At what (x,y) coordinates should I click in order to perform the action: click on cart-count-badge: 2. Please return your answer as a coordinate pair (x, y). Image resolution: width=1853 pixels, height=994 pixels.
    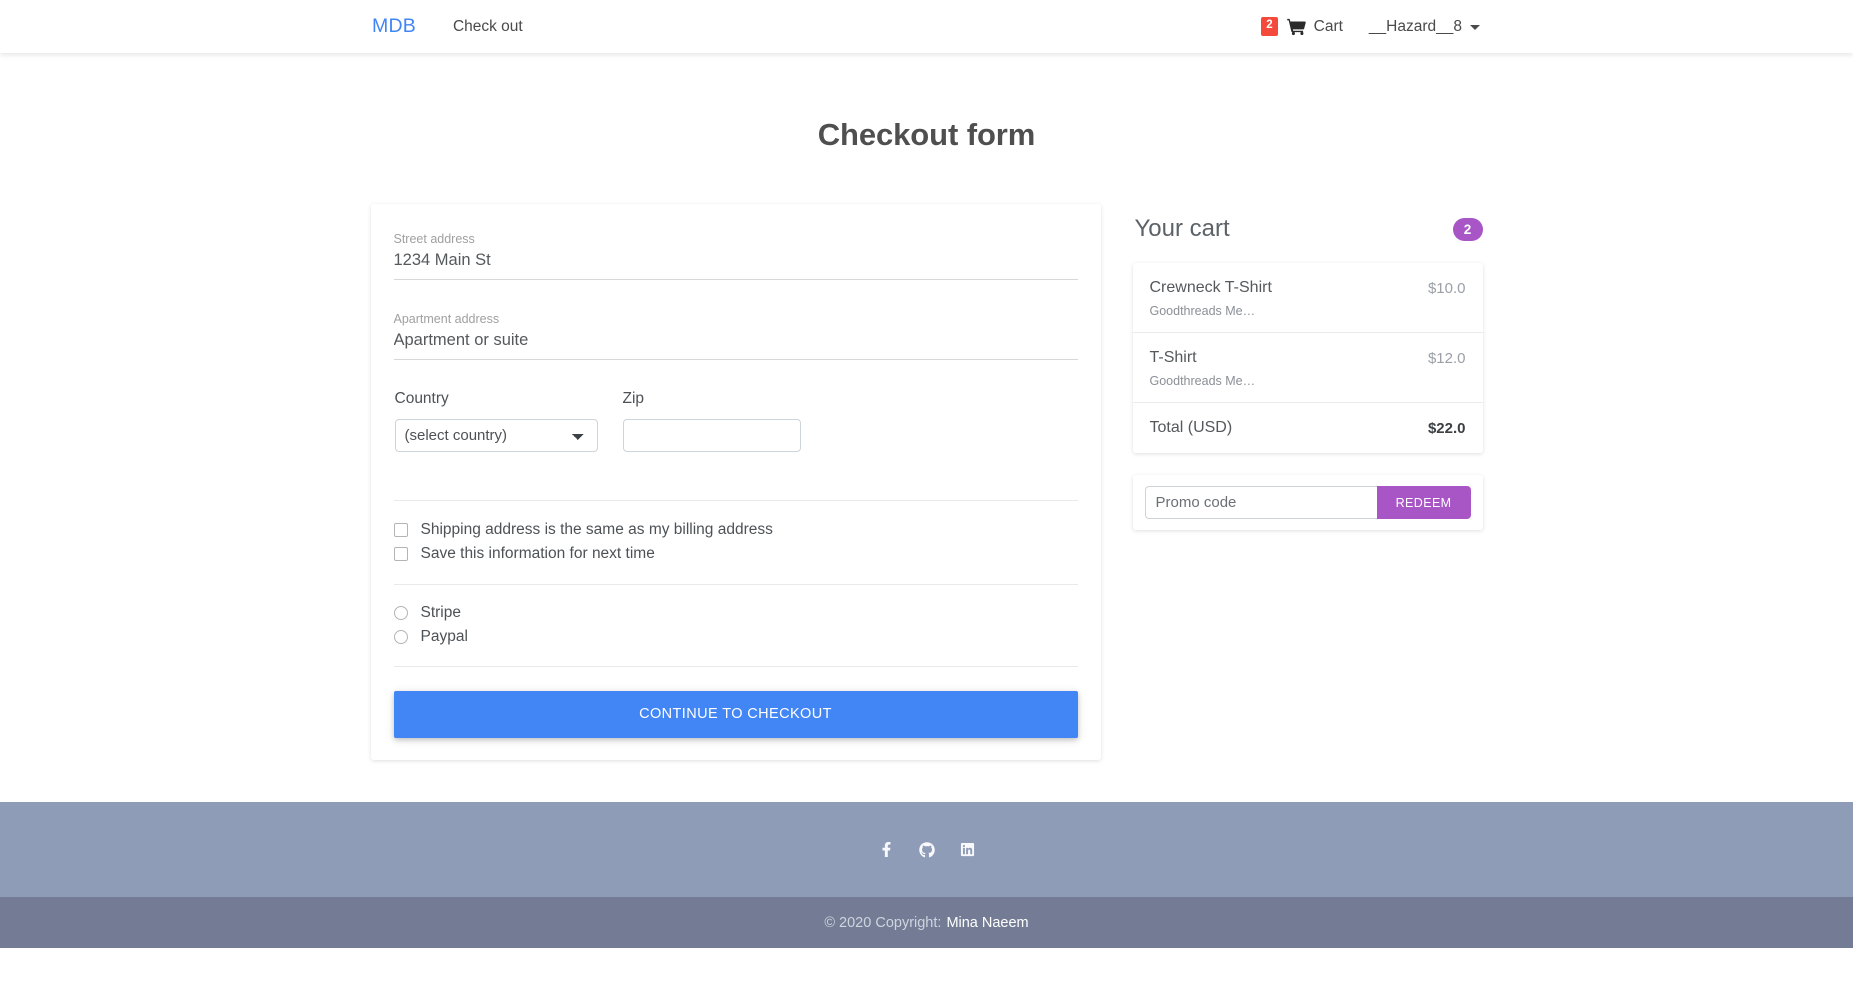
    Looking at the image, I should click on (1269, 26).